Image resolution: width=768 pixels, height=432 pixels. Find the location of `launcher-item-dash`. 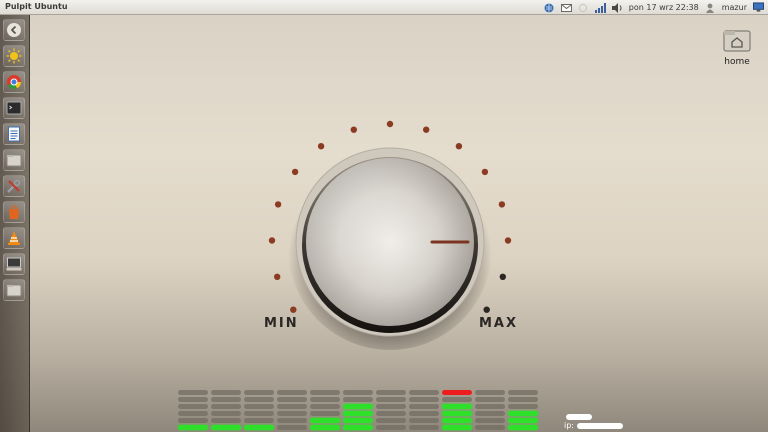

launcher-item-dash is located at coordinates (14, 30).